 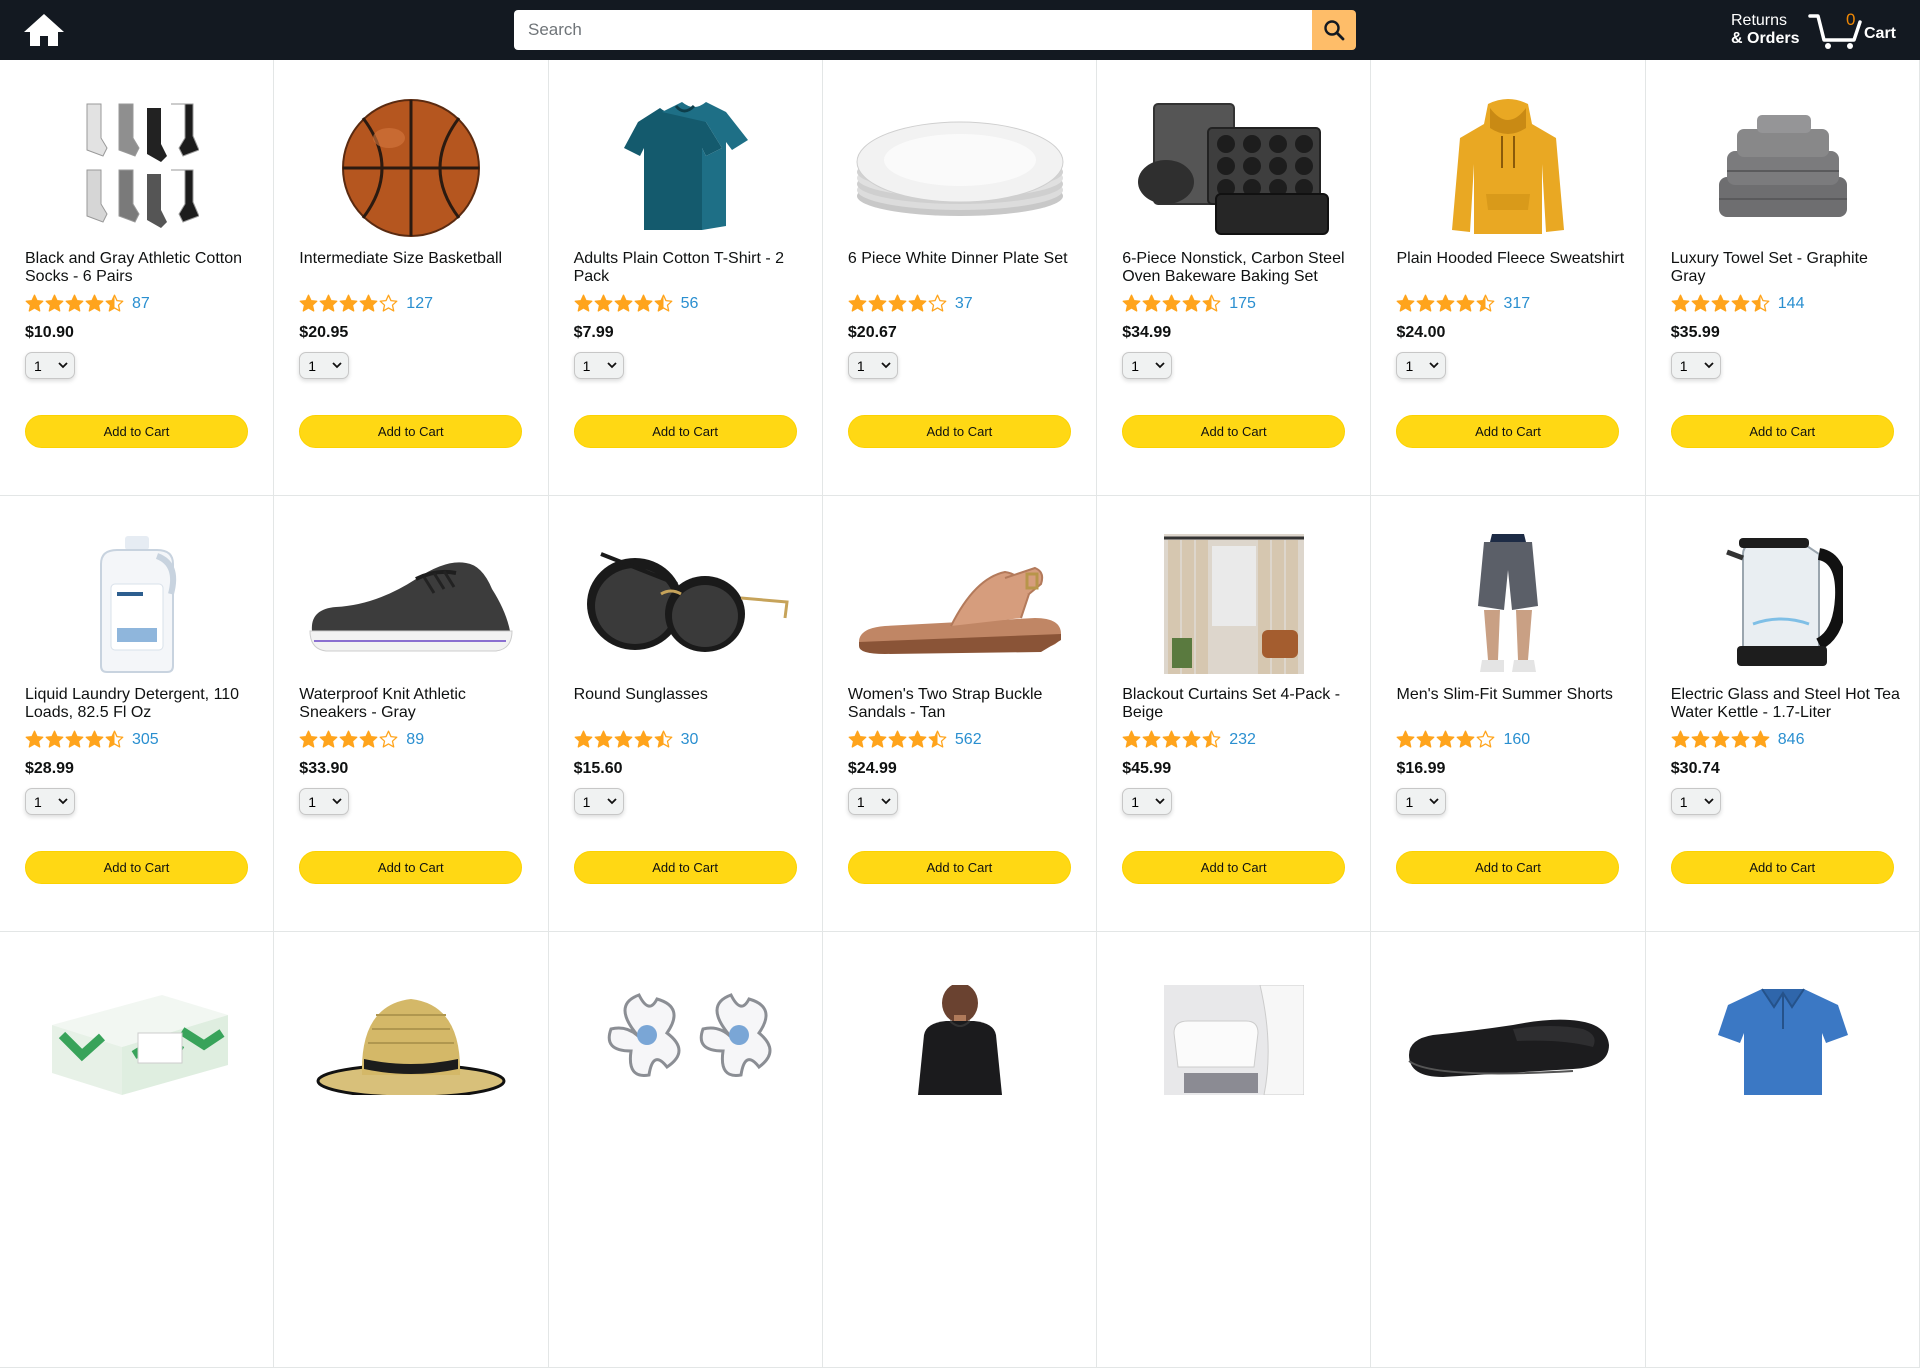 I want to click on bakeware-product-image, so click(x=1234, y=168).